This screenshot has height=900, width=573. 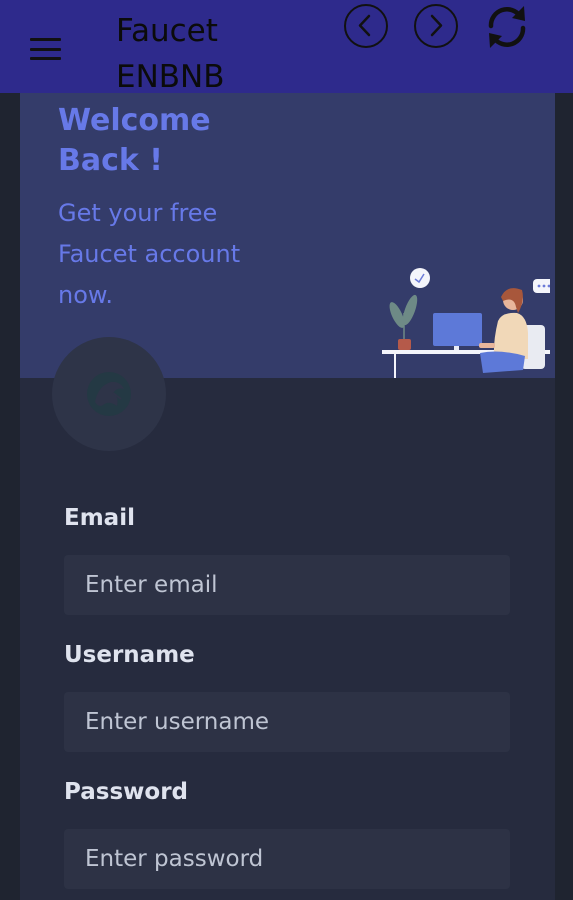 I want to click on brand-logo-icon, so click(x=109, y=394).